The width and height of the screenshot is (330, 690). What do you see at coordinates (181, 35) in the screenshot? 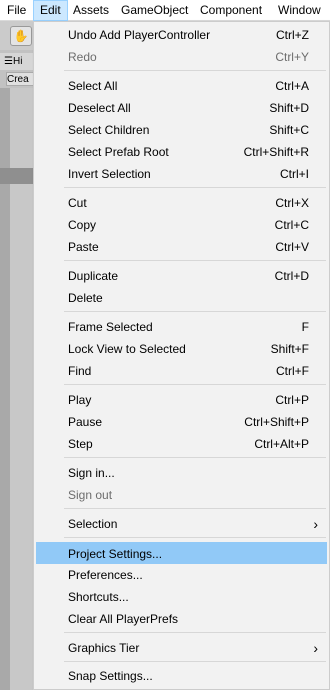
I see `menu-item-undo: Undo Add PlayerController Ctrl+Z` at bounding box center [181, 35].